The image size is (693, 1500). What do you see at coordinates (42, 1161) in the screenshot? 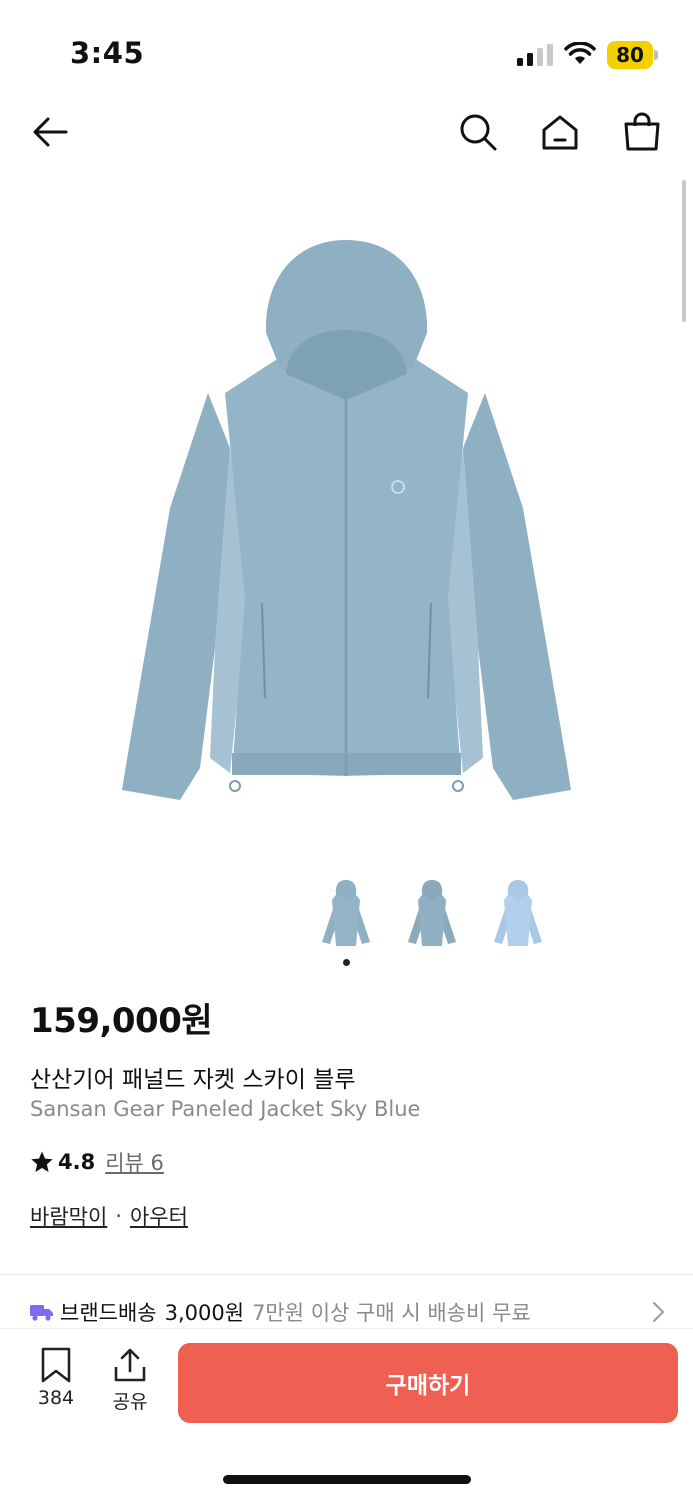
I see `star-icon` at bounding box center [42, 1161].